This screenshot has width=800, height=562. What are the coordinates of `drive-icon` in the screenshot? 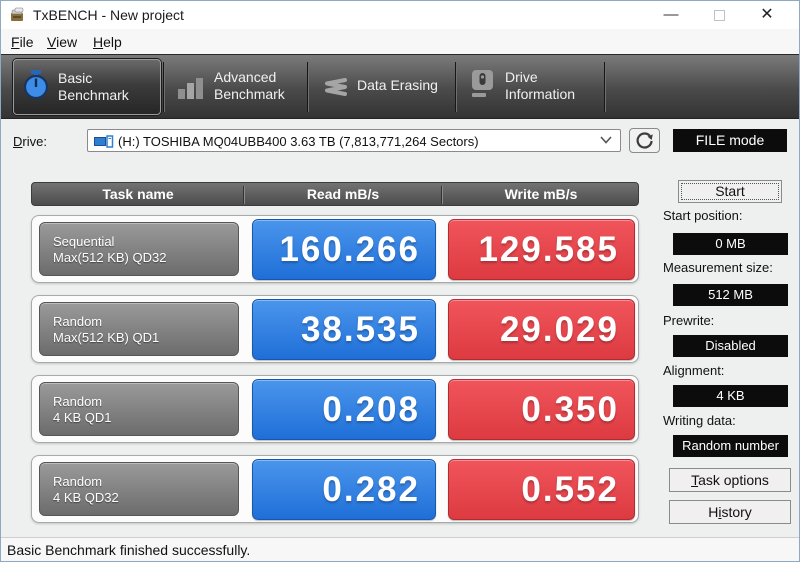 It's located at (482, 83).